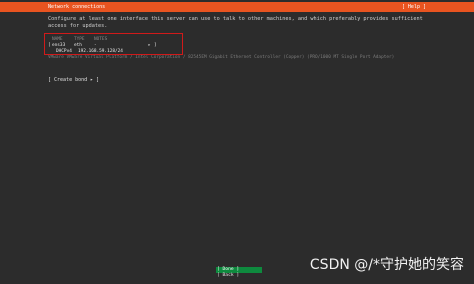 Image resolution: width=474 pixels, height=284 pixels. I want to click on page-title: Network connections, so click(77, 7).